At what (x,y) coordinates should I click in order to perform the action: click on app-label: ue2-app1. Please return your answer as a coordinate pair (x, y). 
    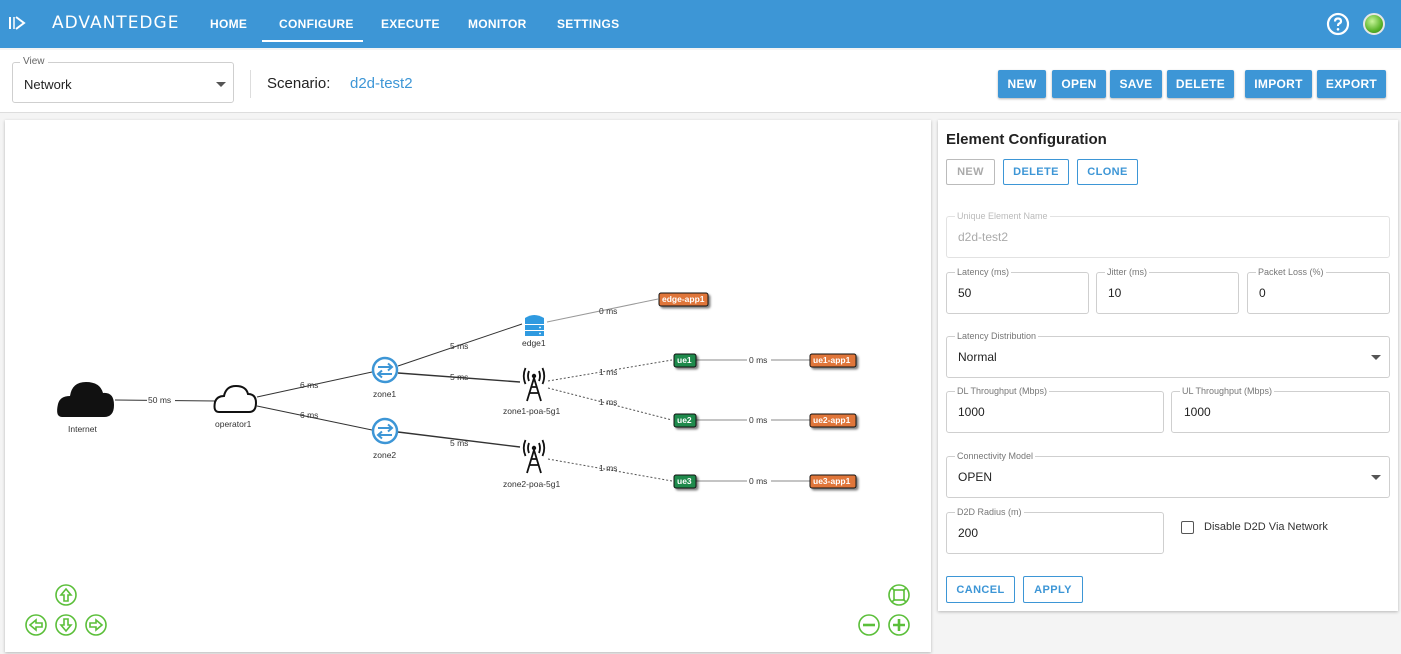
    Looking at the image, I should click on (832, 420).